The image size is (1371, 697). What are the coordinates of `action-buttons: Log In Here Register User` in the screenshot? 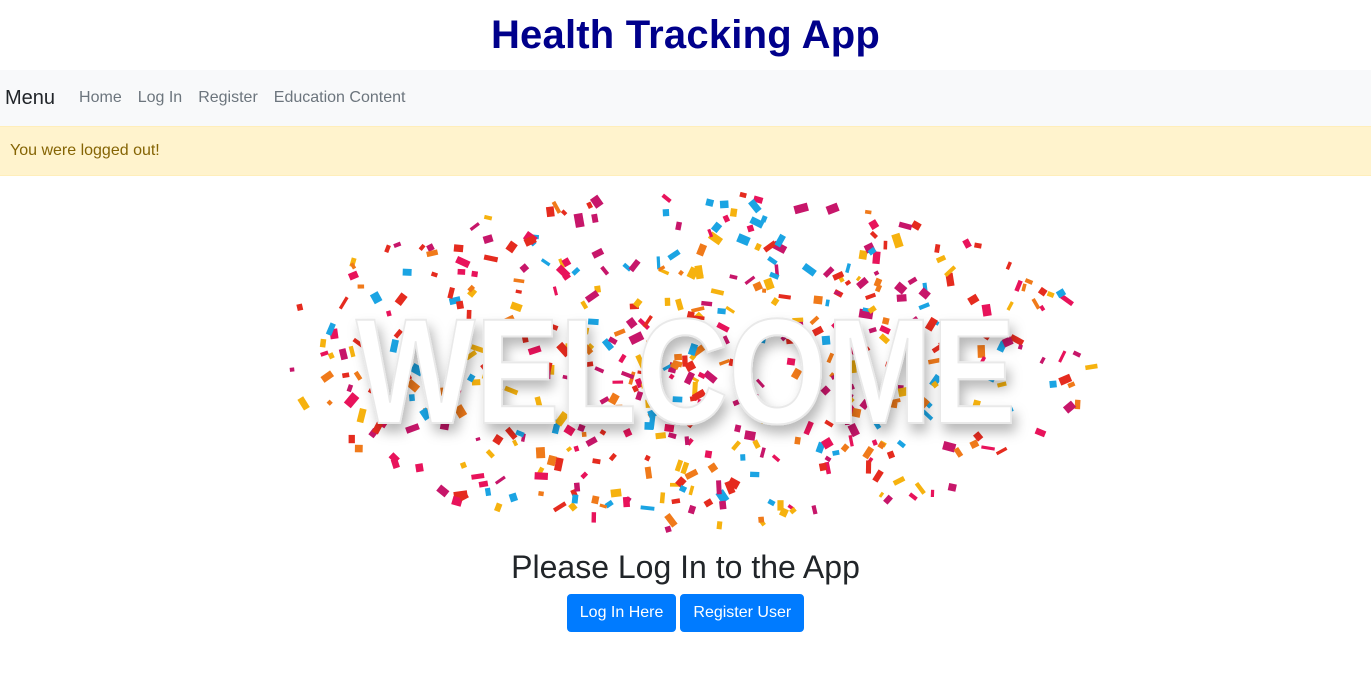 It's located at (685, 613).